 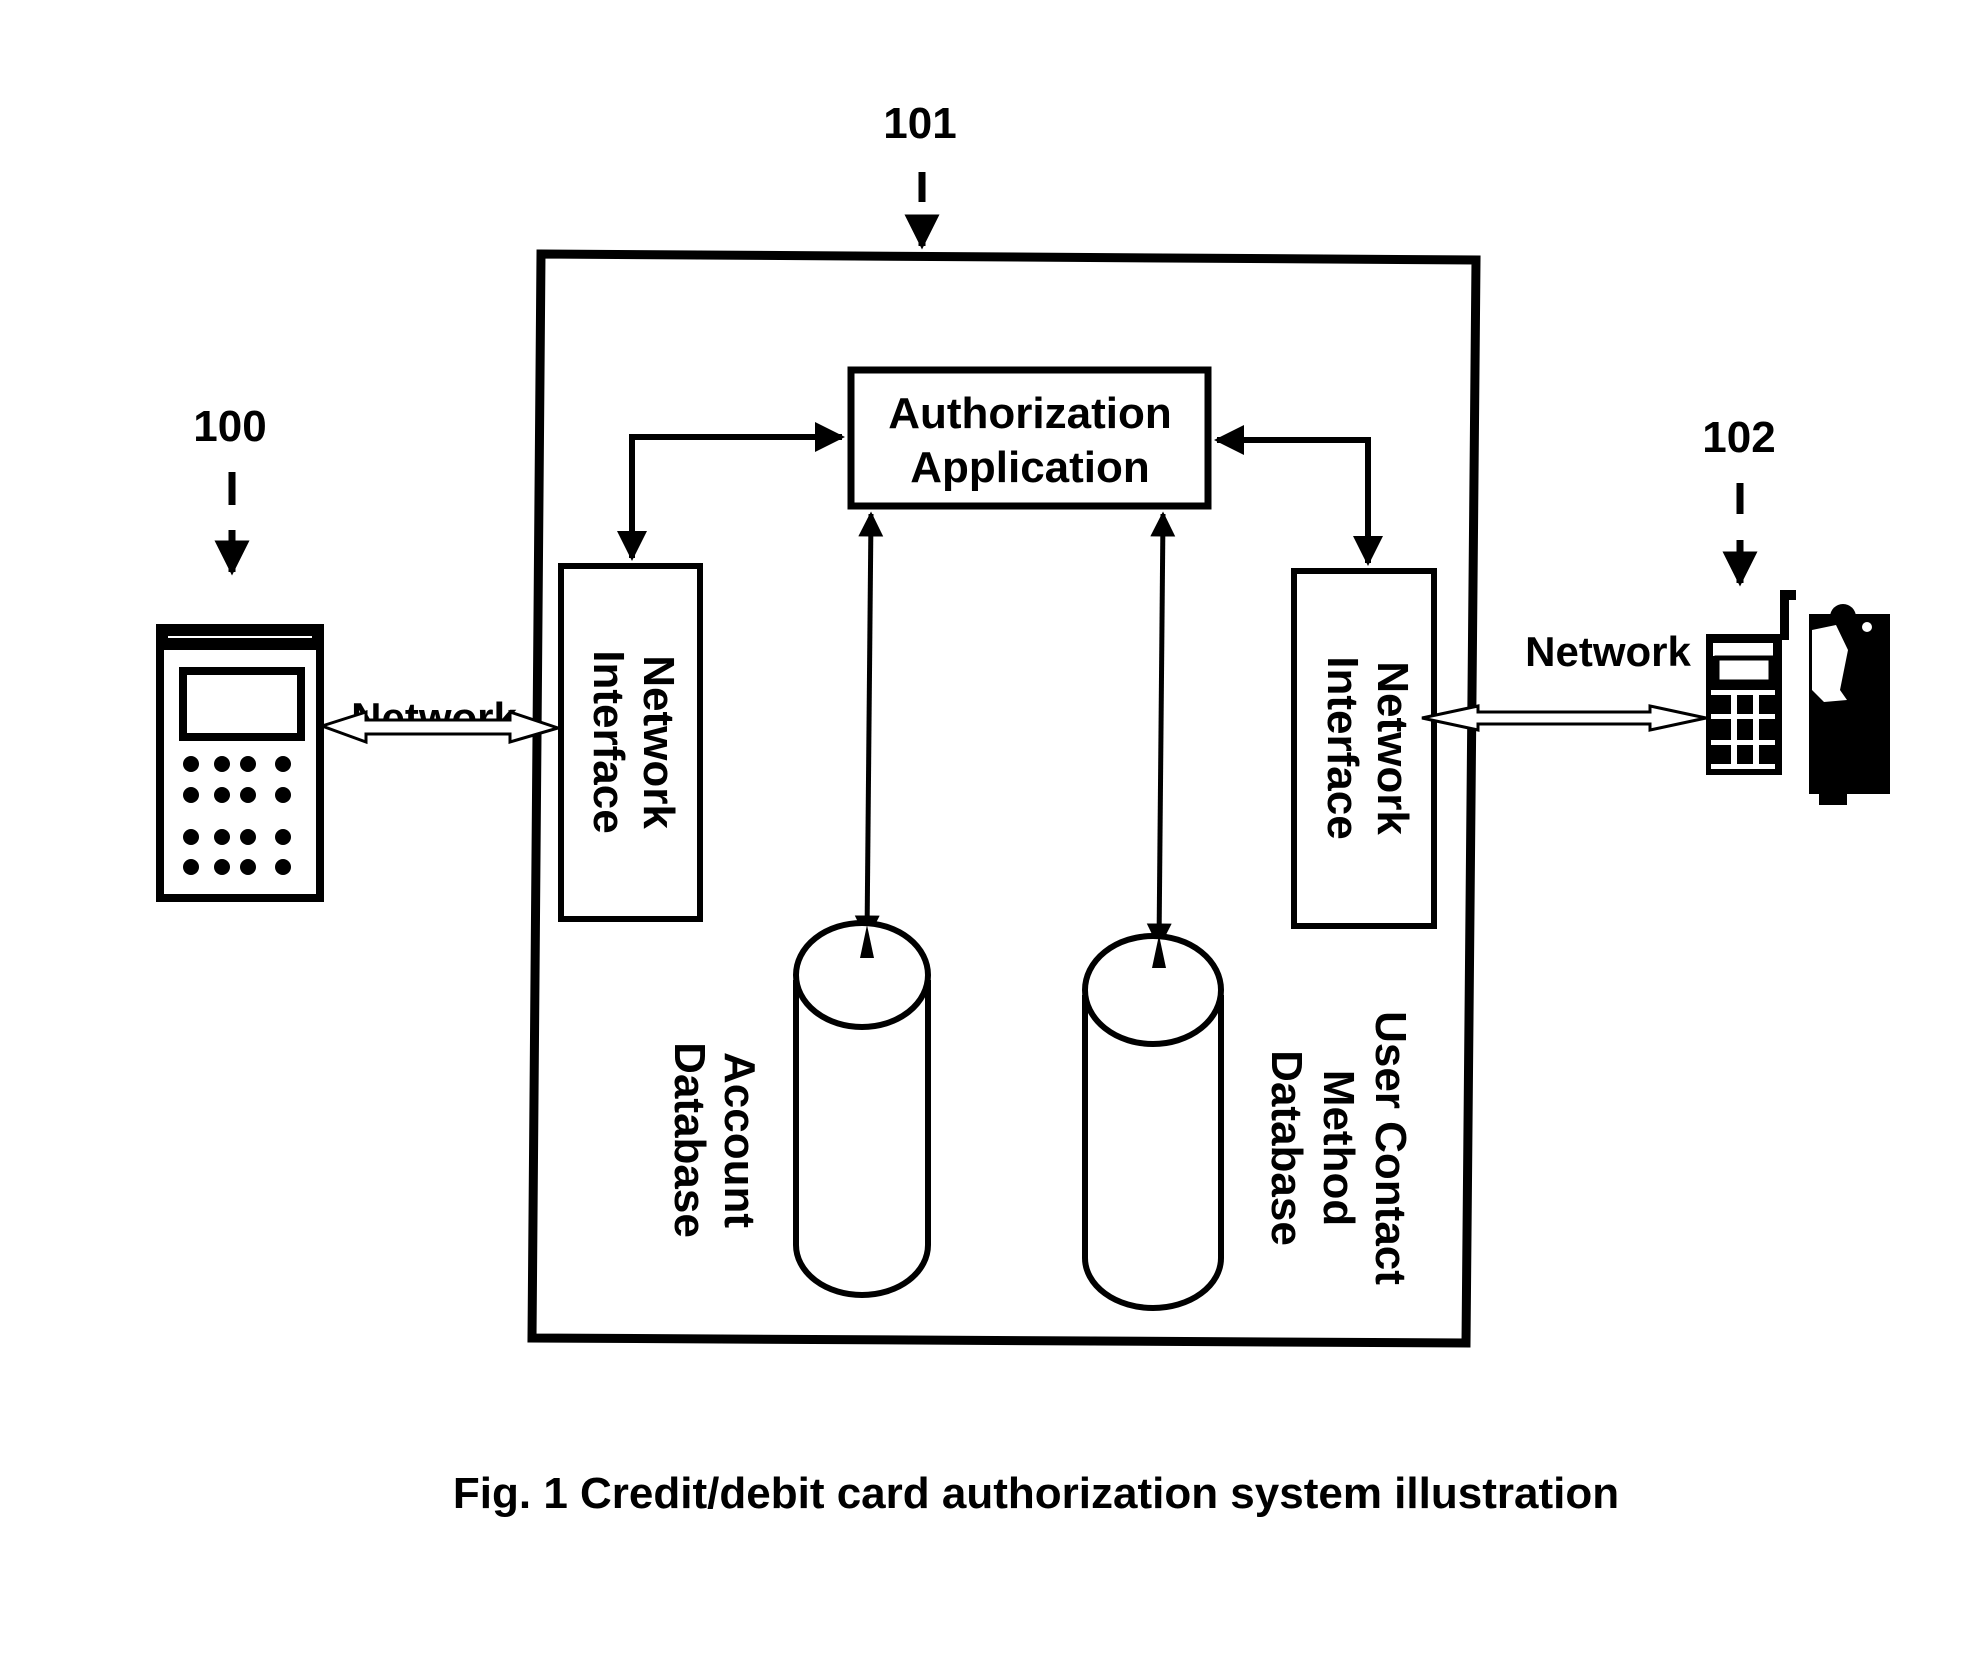 What do you see at coordinates (1342, 747) in the screenshot?
I see `network-interface-right-line2: Interface` at bounding box center [1342, 747].